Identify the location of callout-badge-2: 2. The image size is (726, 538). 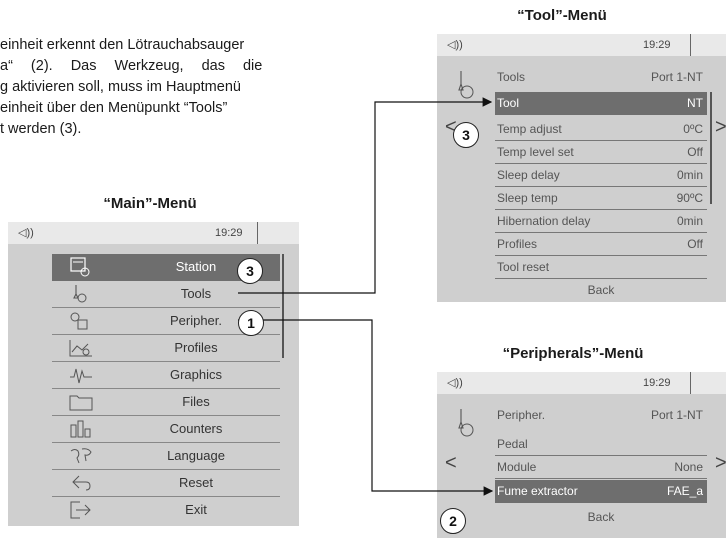
(453, 521).